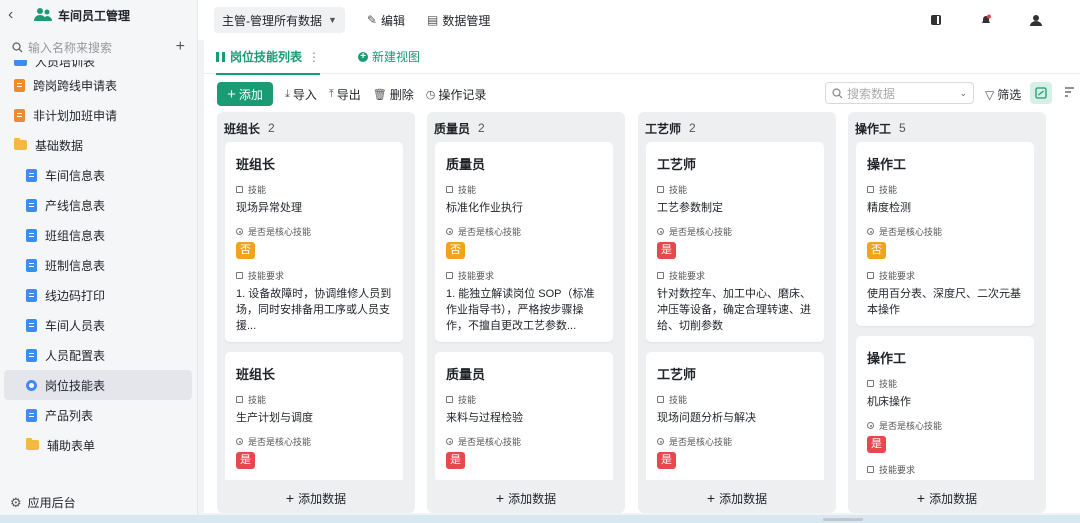 This screenshot has width=1080, height=523. Describe the element at coordinates (59, 145) in the screenshot. I see `sidebar-item-label: 基础数据` at that location.